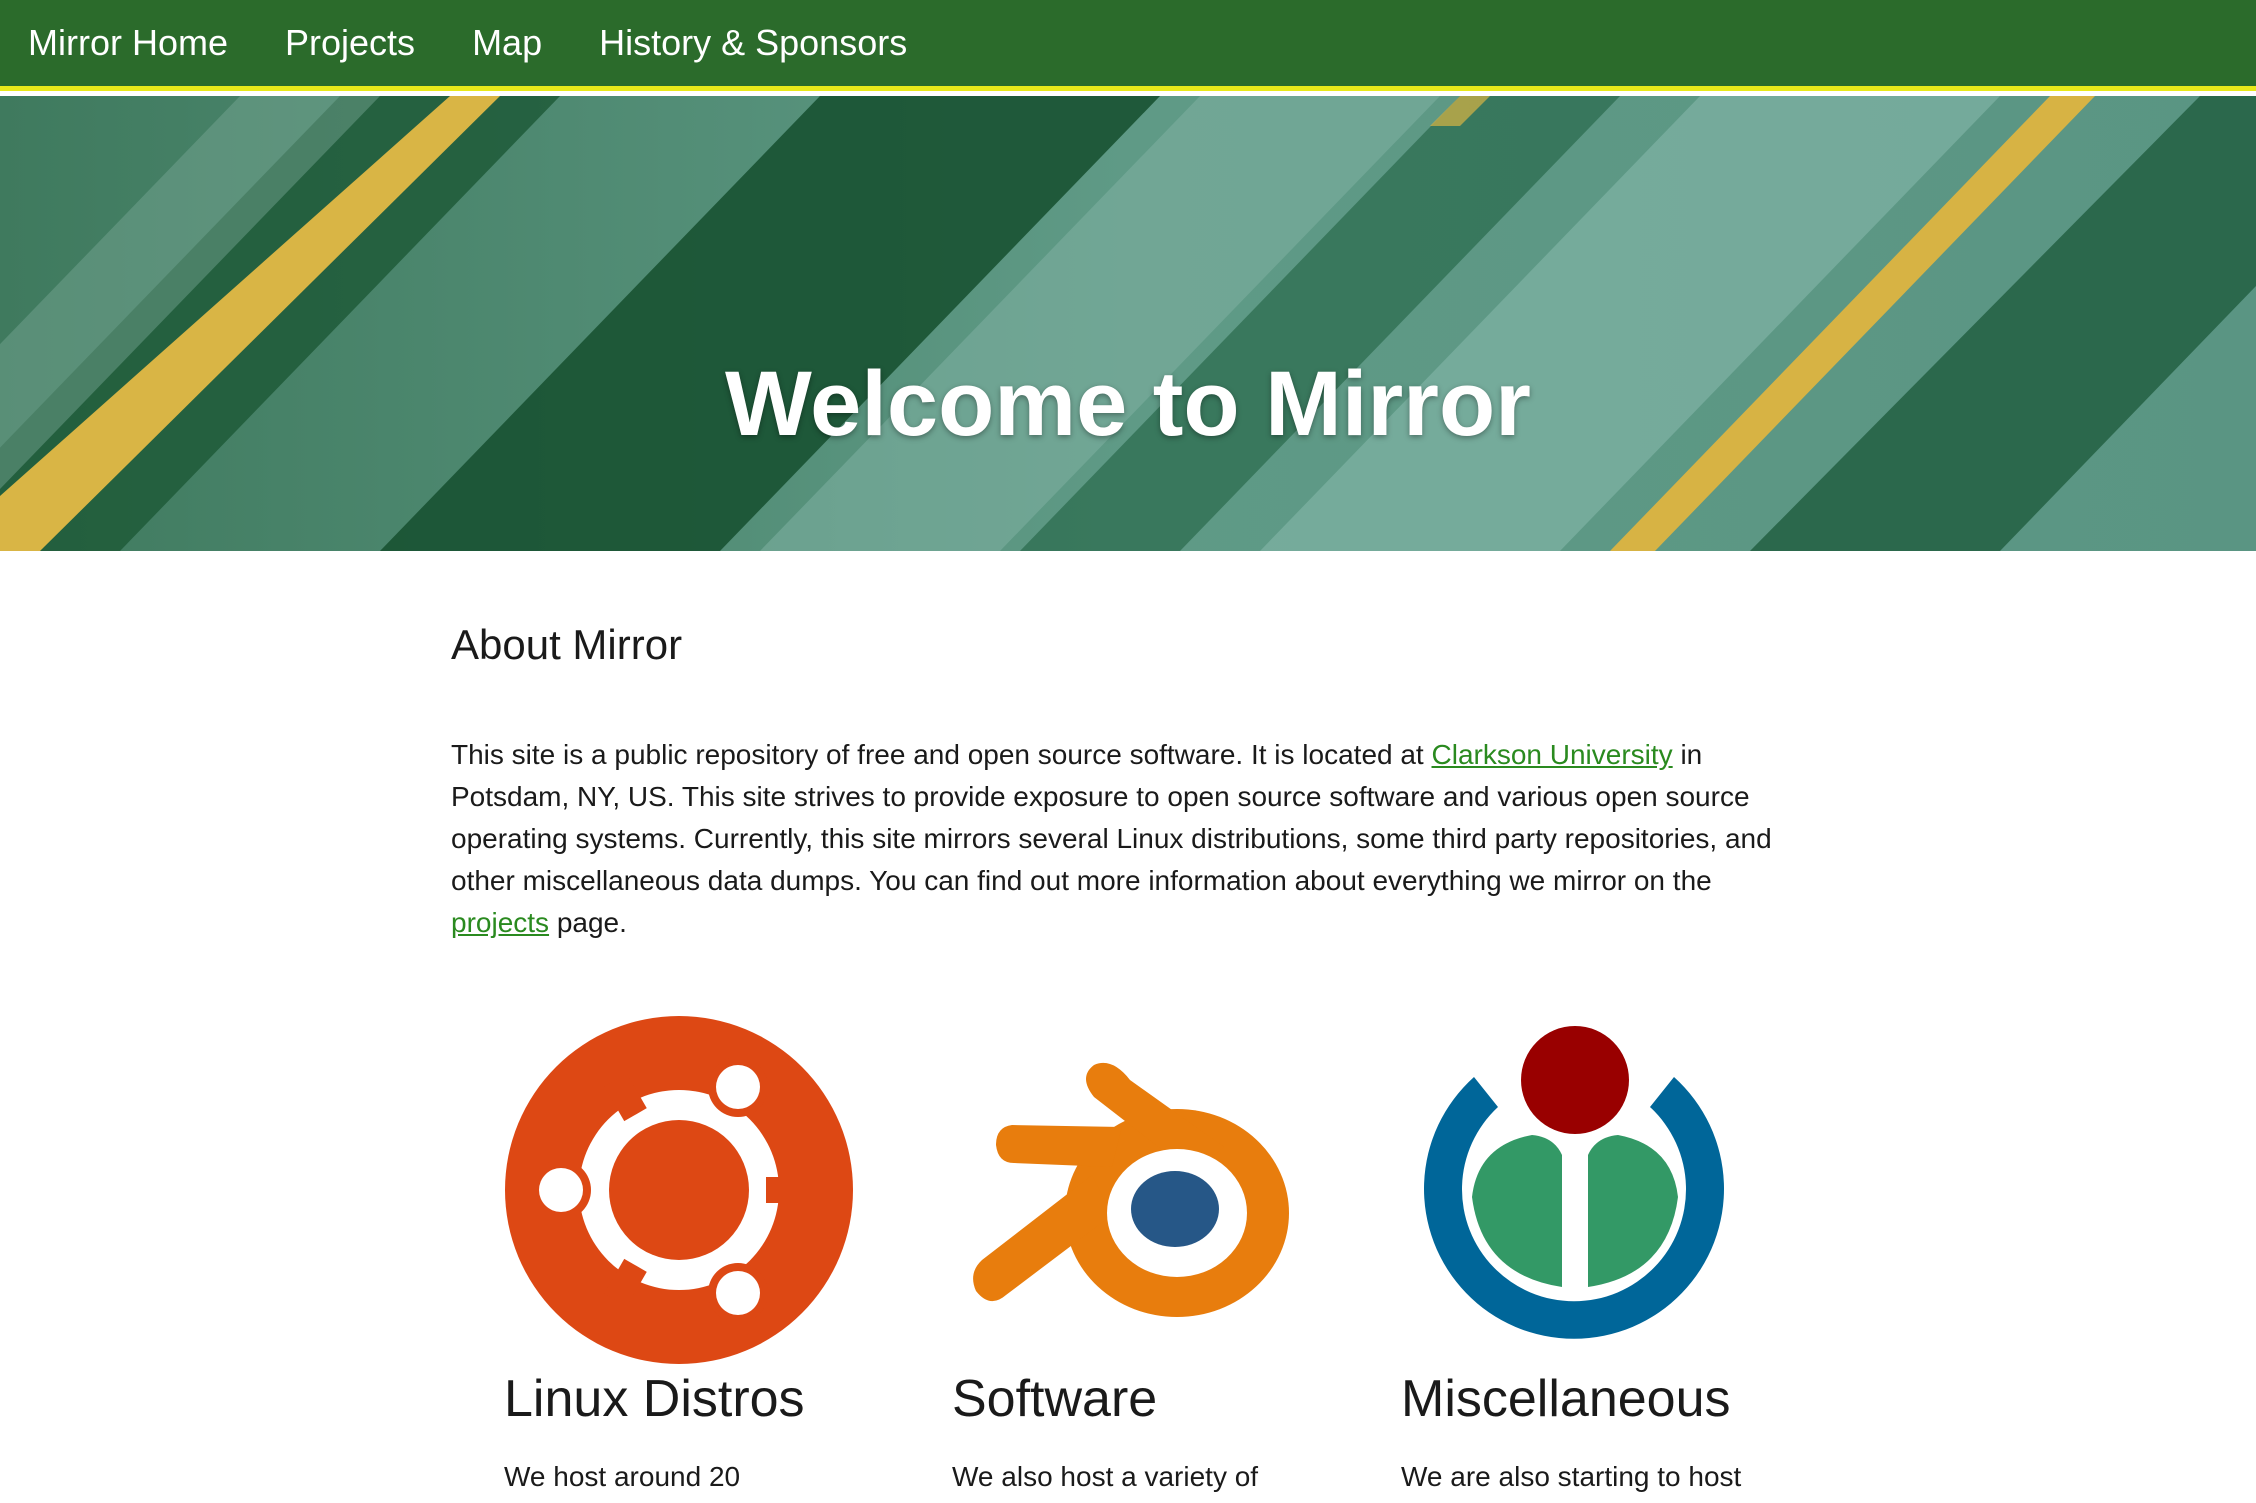 This screenshot has width=2256, height=1503. What do you see at coordinates (1574, 1182) in the screenshot?
I see `wikimedia-logo-icon` at bounding box center [1574, 1182].